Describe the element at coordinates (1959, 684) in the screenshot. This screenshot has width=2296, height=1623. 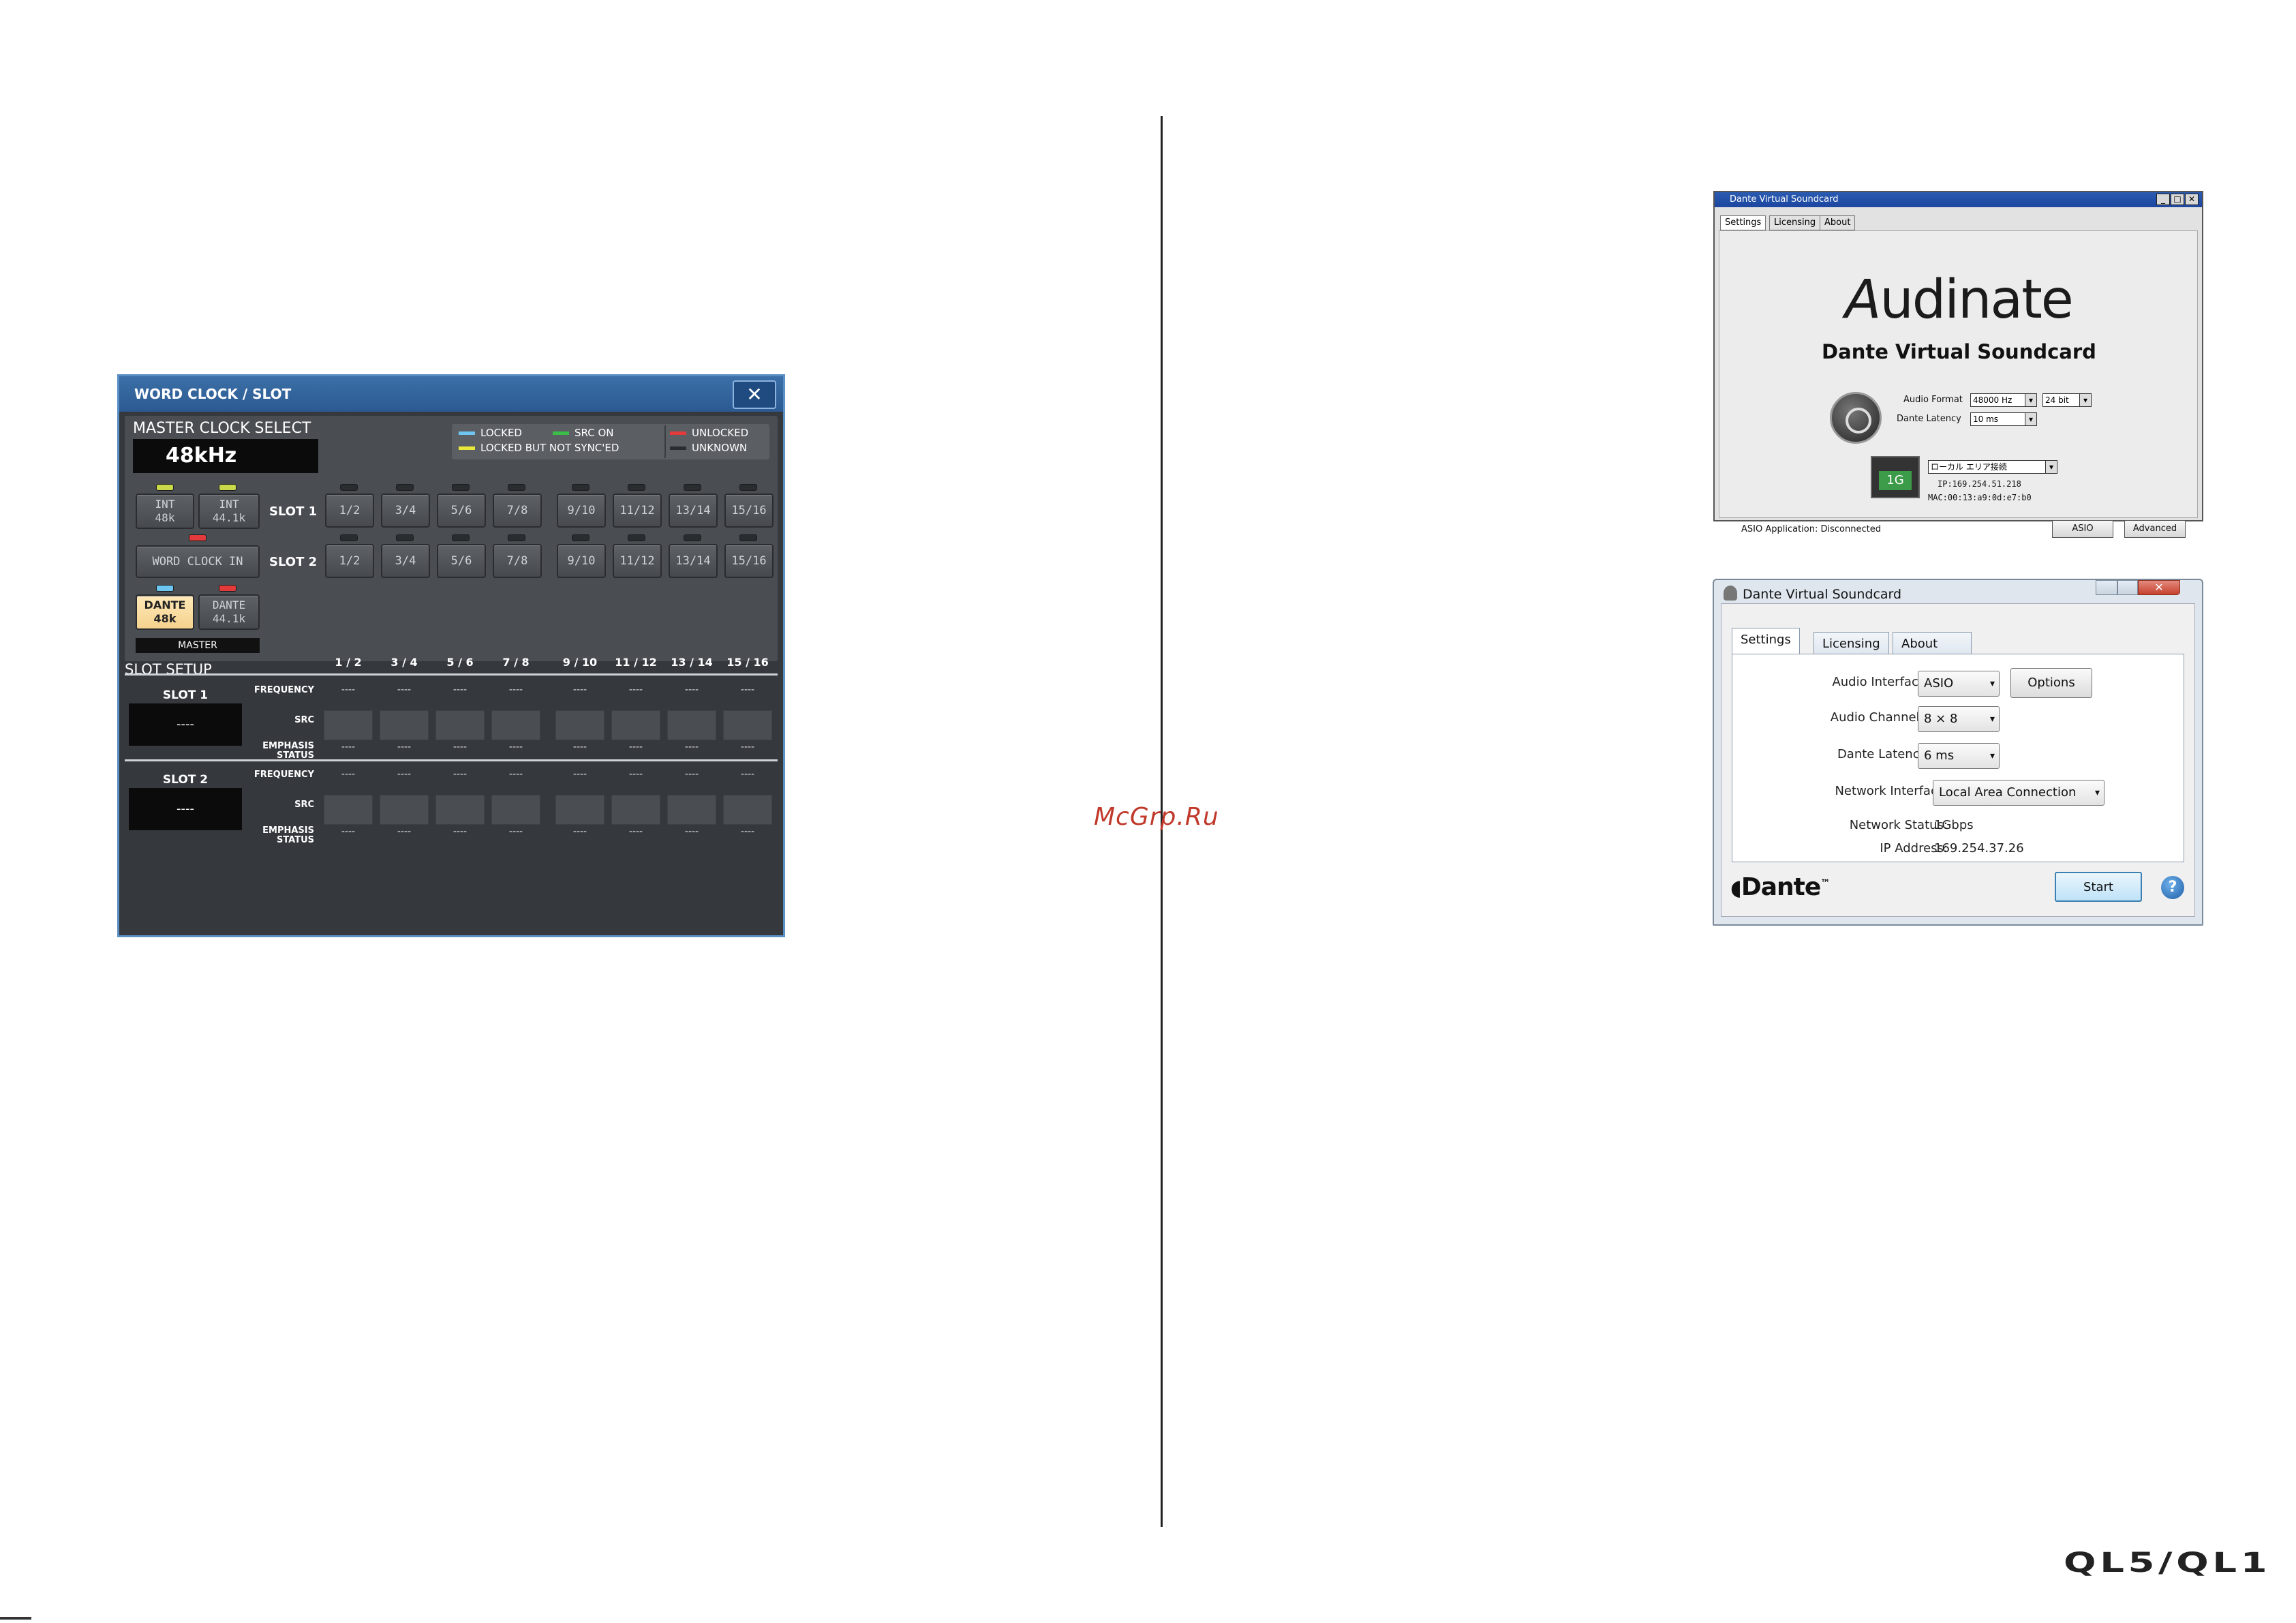
I see `audio-interface-select: ASIO` at that location.